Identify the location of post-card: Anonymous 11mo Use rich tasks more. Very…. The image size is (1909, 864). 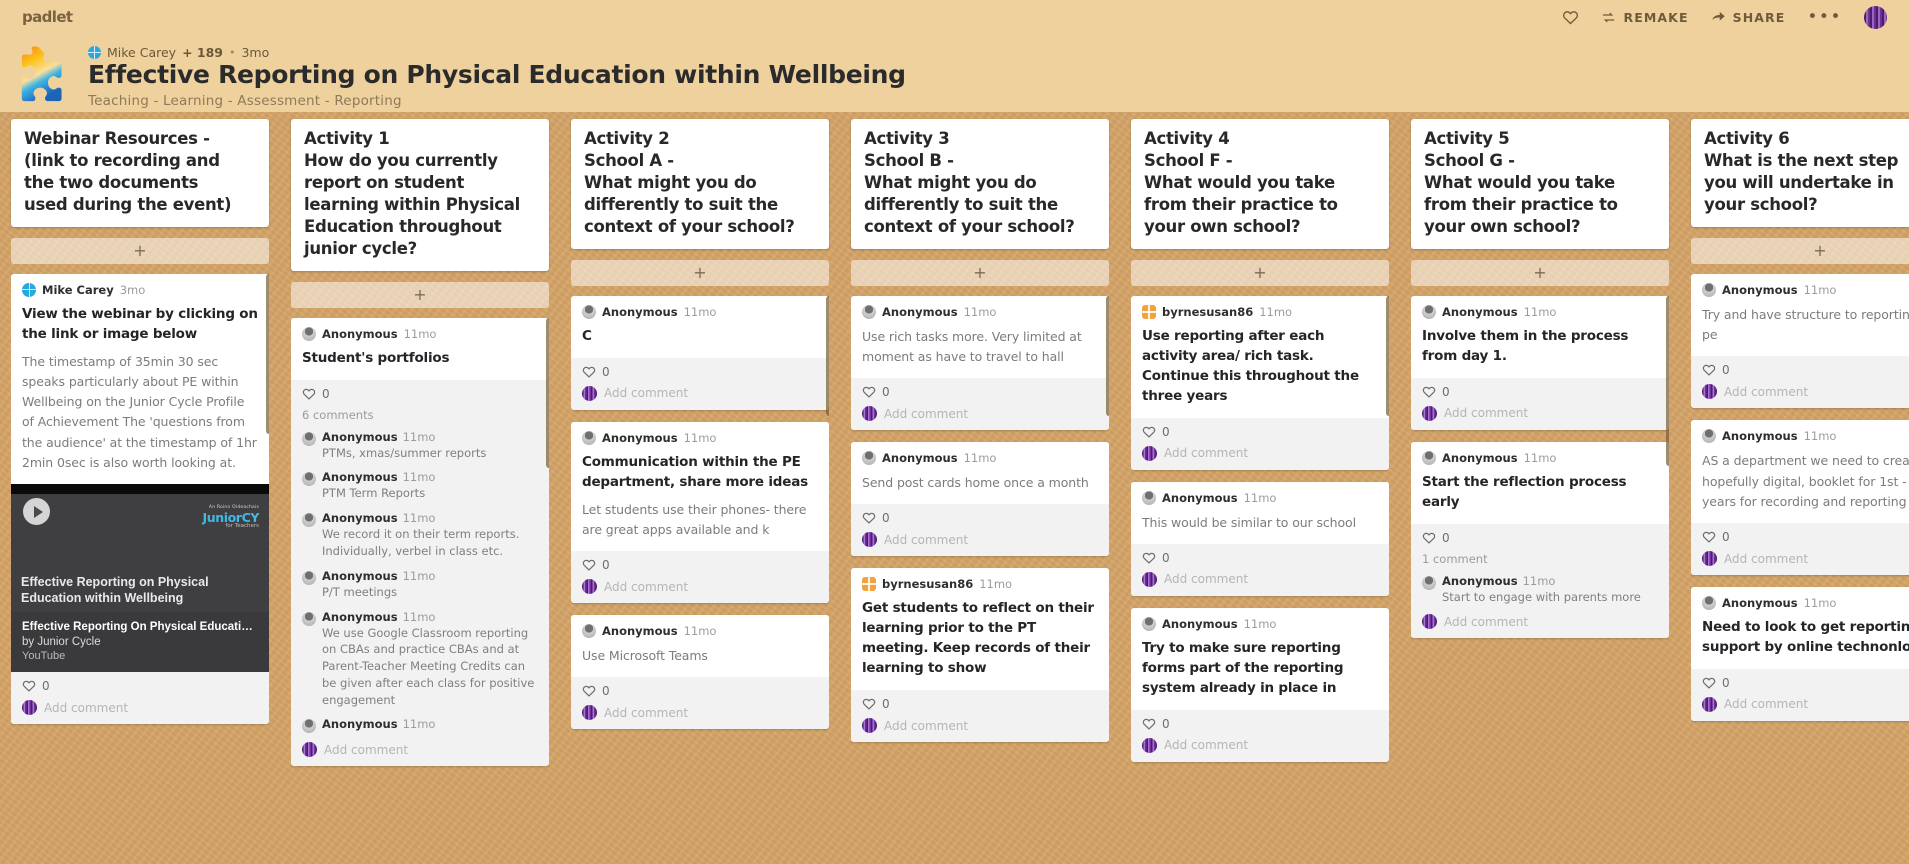
(980, 363).